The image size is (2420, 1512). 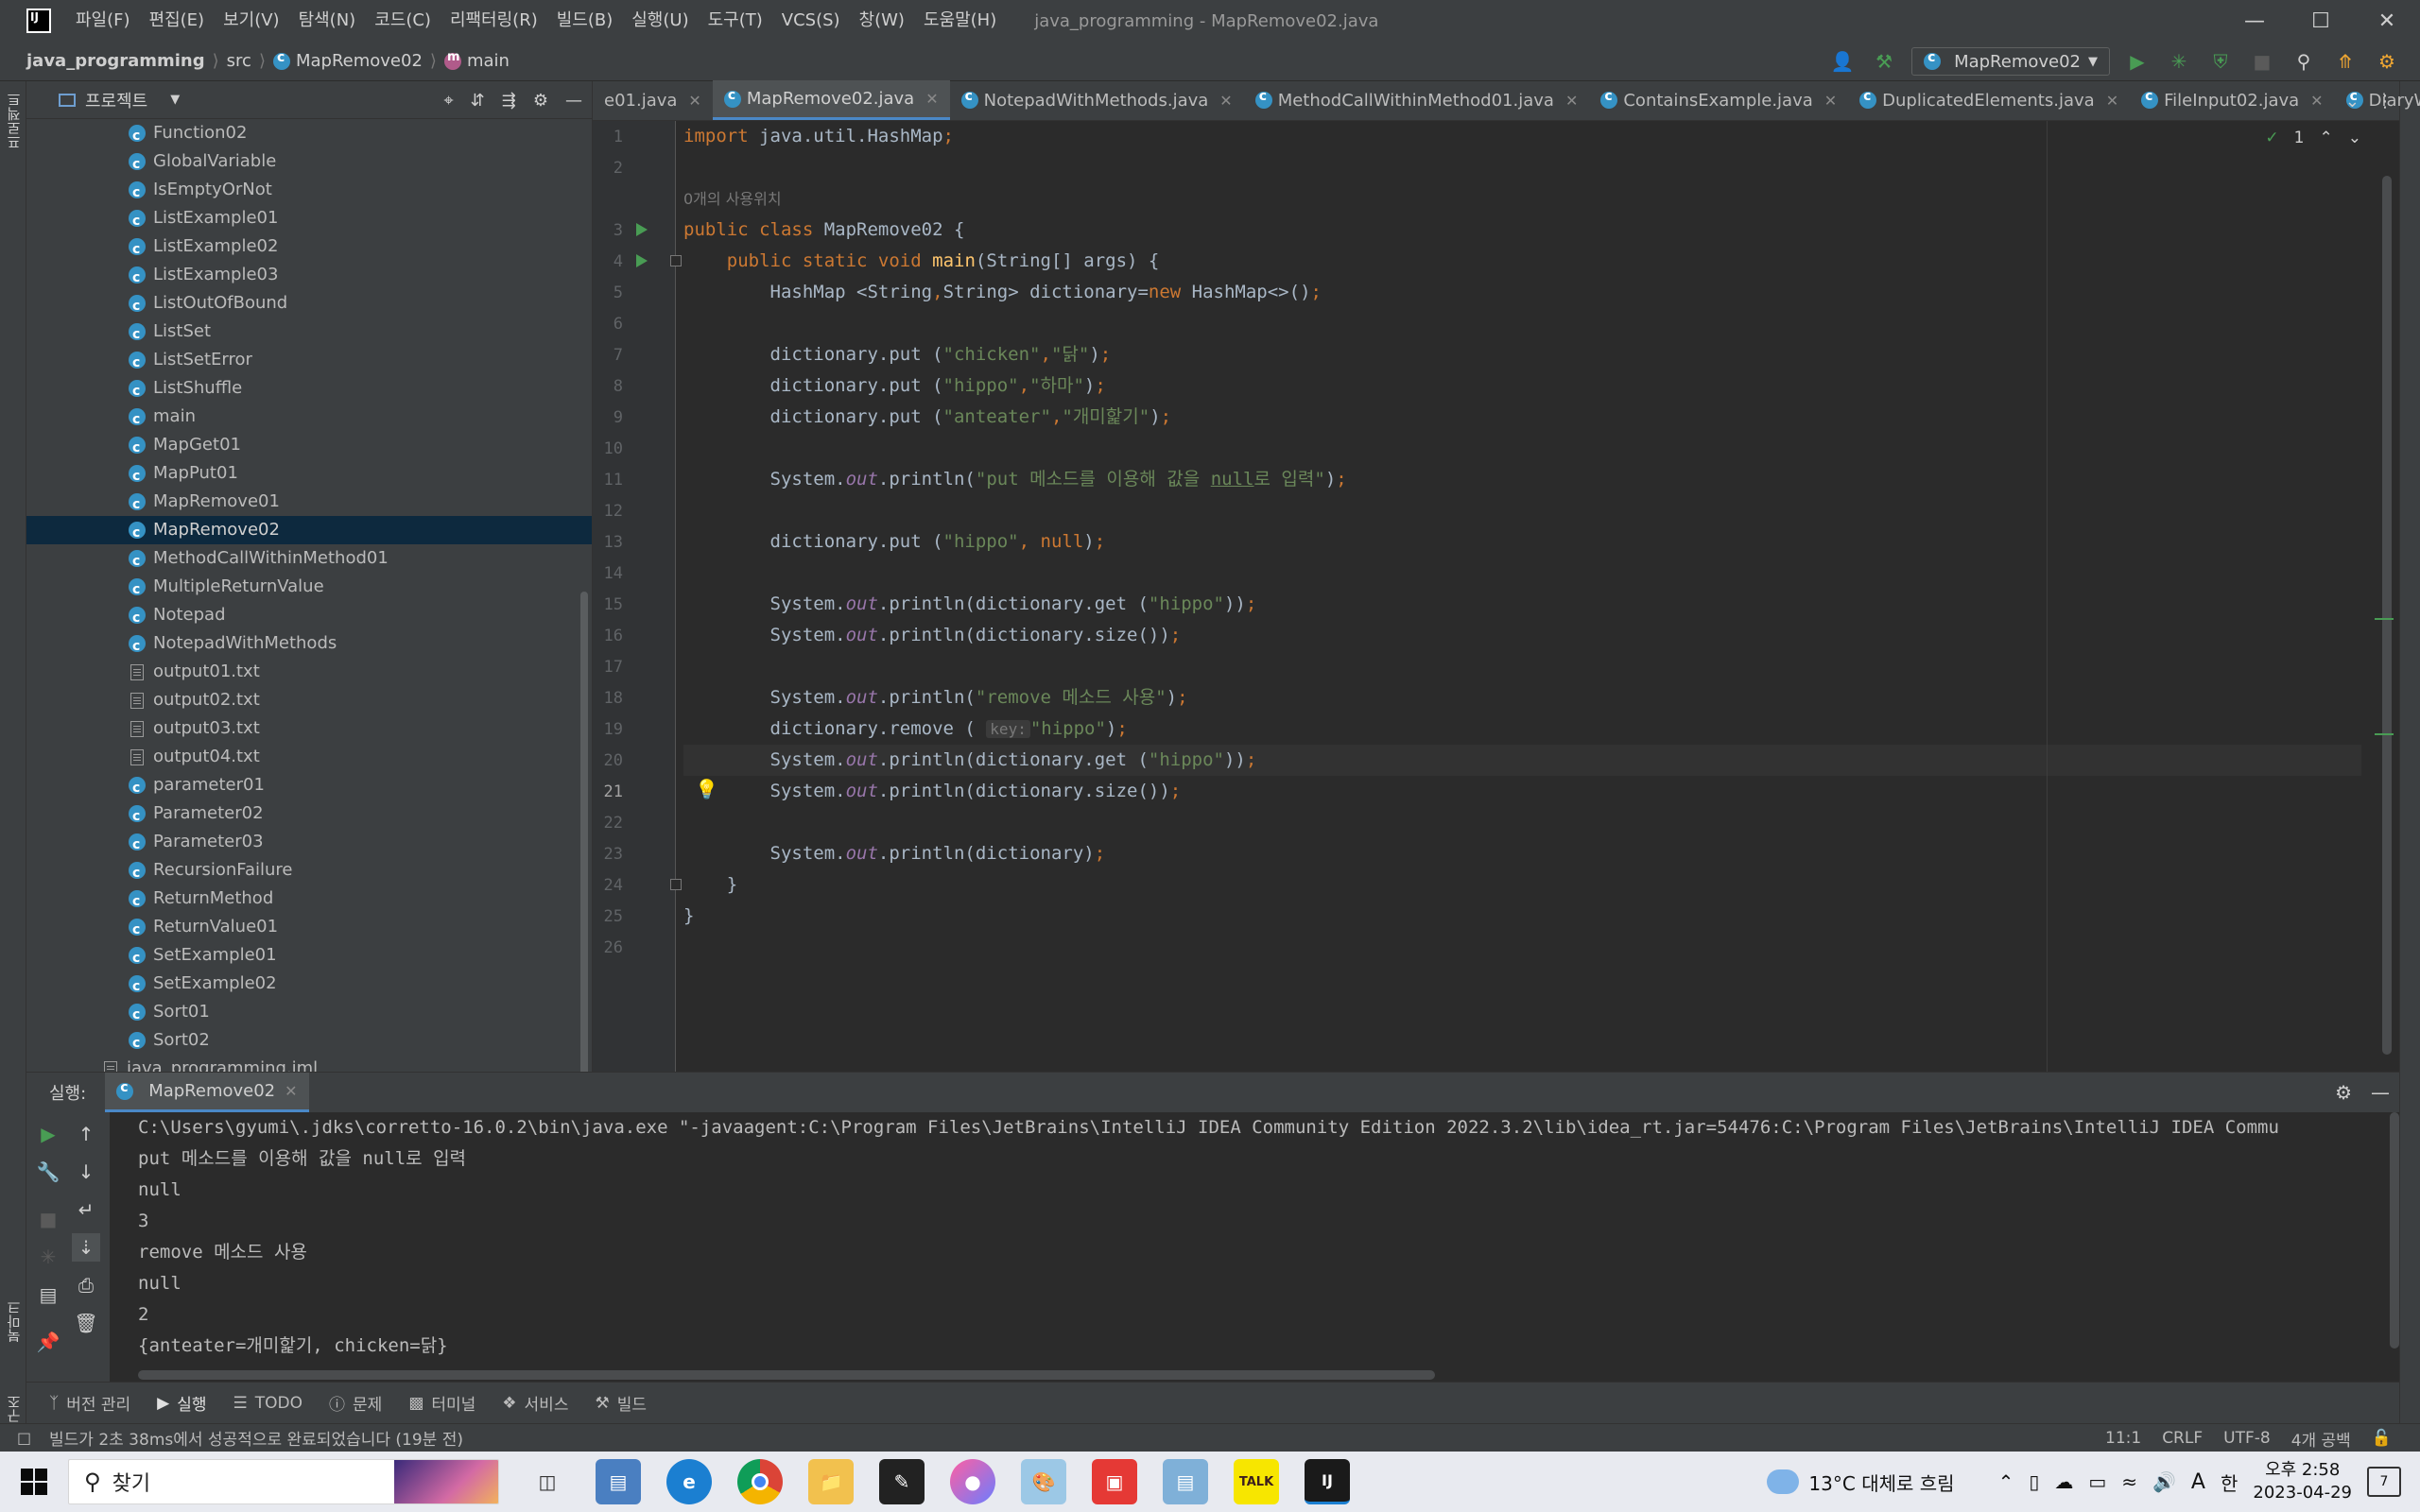 What do you see at coordinates (1718, 100) in the screenshot?
I see `editor-tab: ContainsExample.java ✕` at bounding box center [1718, 100].